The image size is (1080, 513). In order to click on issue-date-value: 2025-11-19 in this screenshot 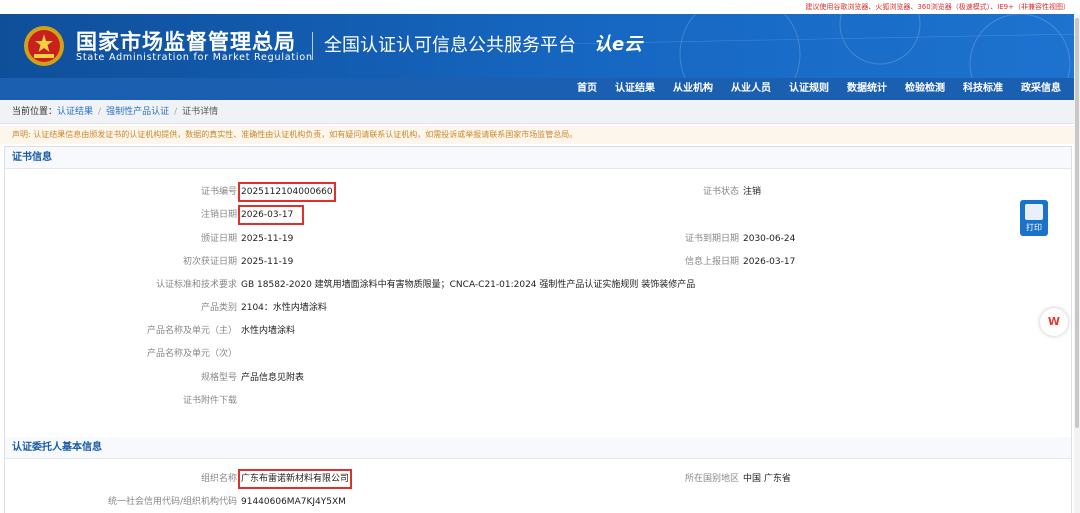, I will do `click(267, 239)`.